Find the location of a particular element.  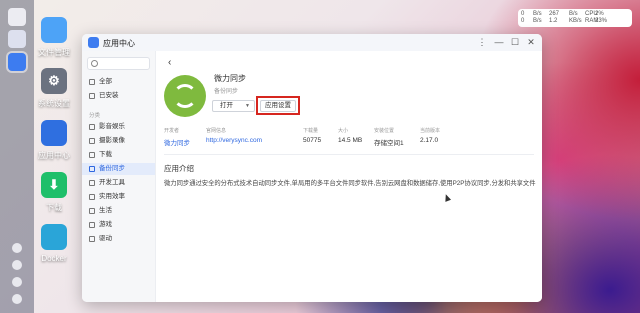

home-icon is located at coordinates (92, 211).